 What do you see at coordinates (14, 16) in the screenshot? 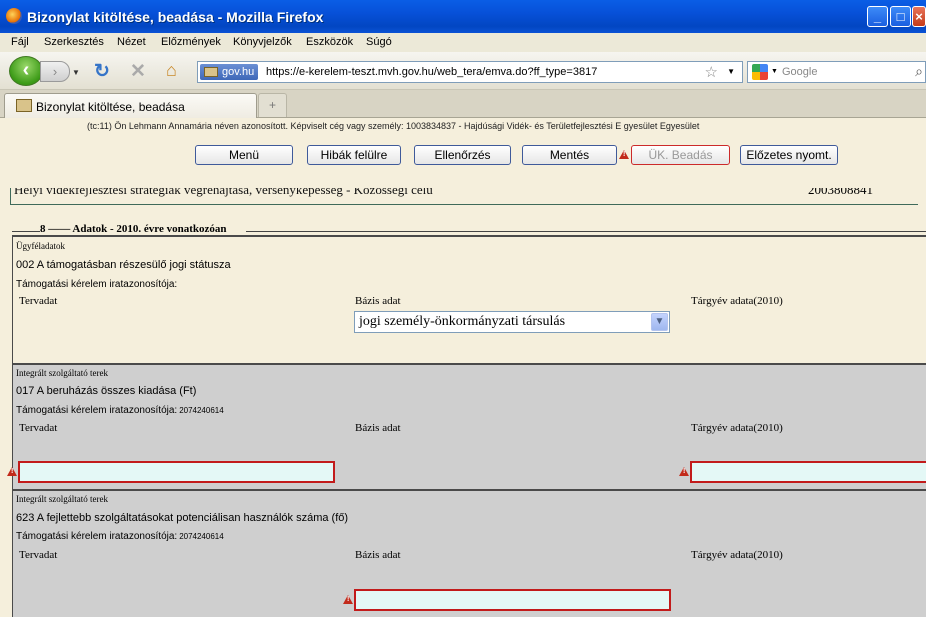
I see `firefox-icon` at bounding box center [14, 16].